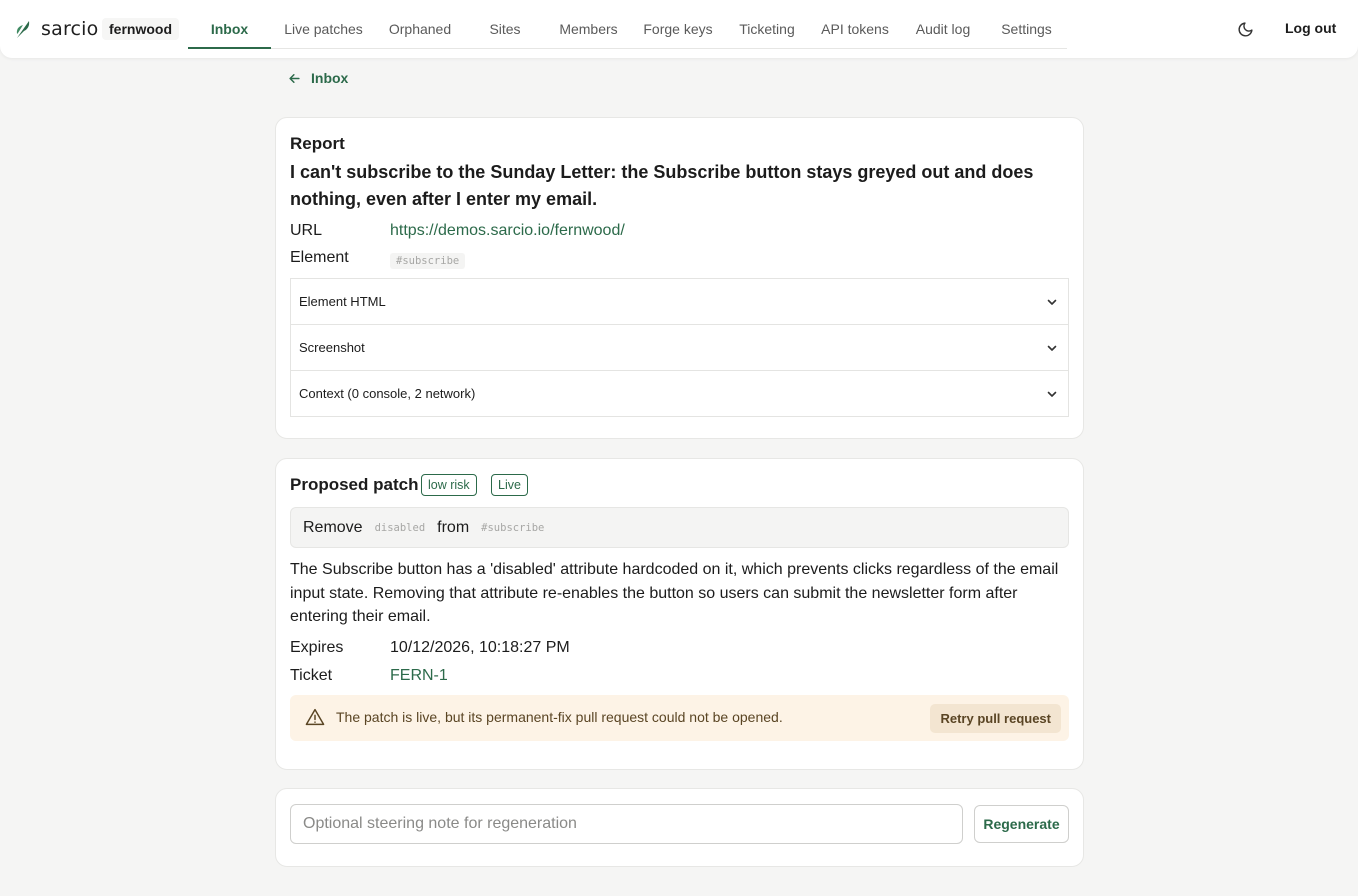 The height and width of the screenshot is (896, 1358). Describe the element at coordinates (229, 24) in the screenshot. I see `tab-inbox: Inbox` at that location.